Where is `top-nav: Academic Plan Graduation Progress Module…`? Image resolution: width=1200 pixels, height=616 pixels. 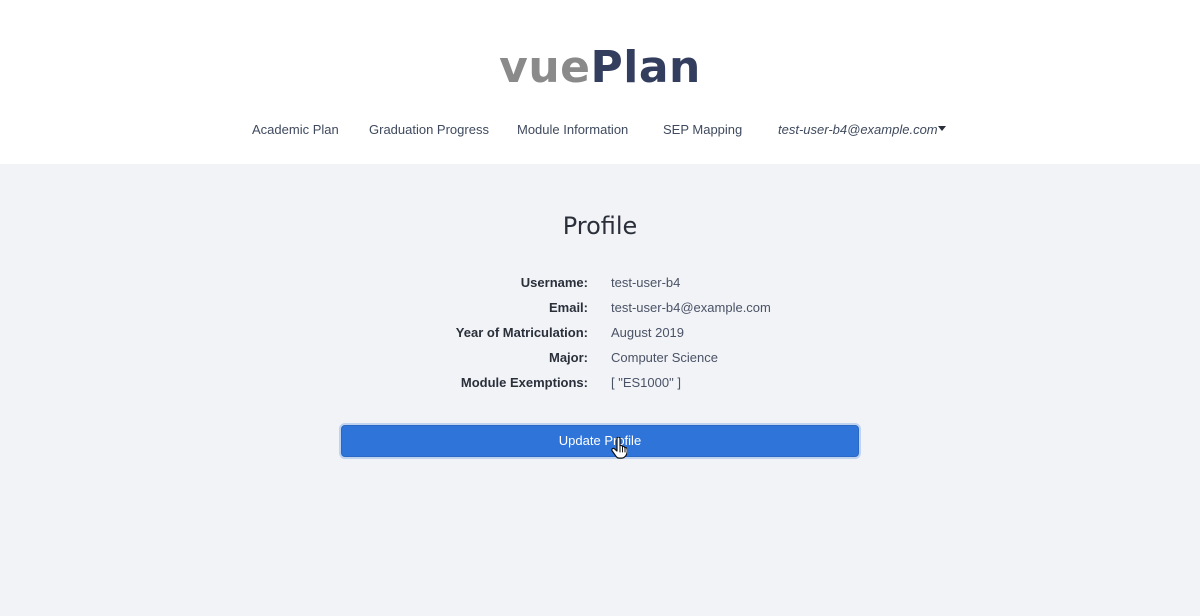
top-nav: Academic Plan Graduation Progress Module… is located at coordinates (600, 130).